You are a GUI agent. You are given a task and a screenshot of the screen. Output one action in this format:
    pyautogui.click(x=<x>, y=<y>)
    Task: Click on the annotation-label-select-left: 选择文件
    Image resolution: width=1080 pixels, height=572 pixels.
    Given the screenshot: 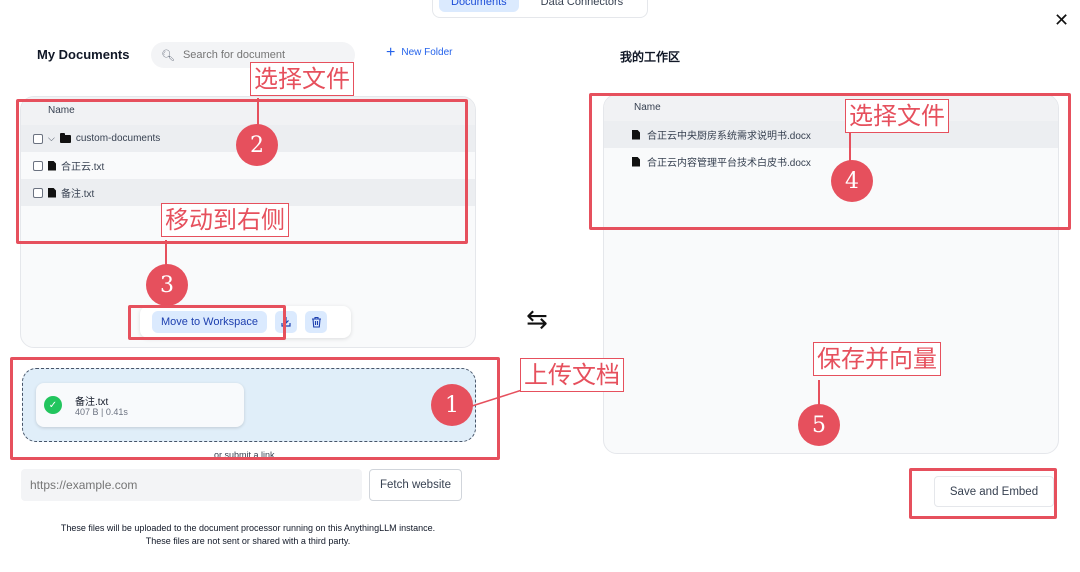 What is the action you would take?
    pyautogui.click(x=302, y=79)
    